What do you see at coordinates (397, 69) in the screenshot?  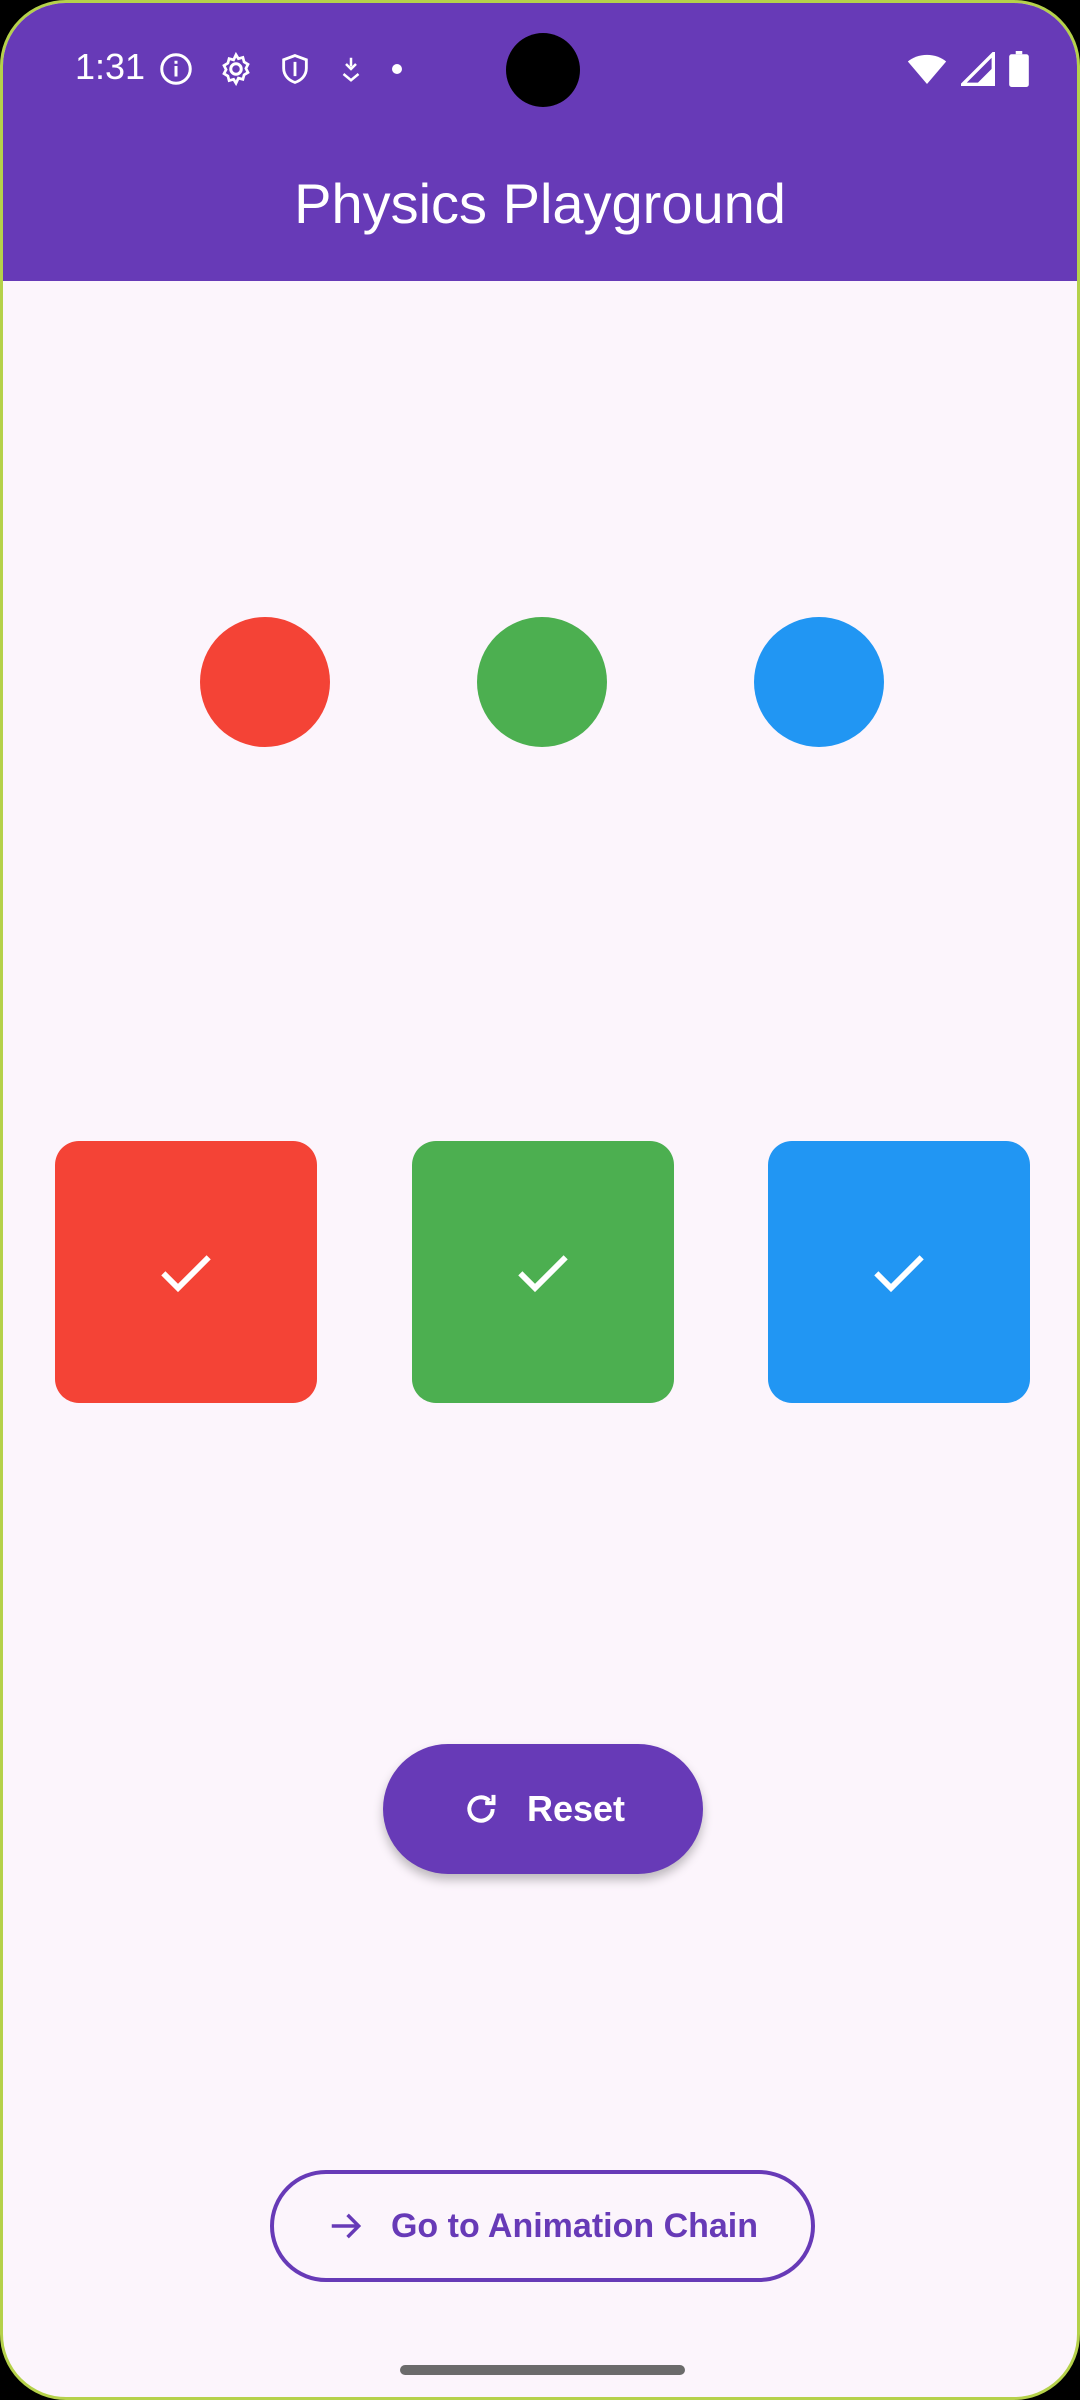 I see `dot-icon` at bounding box center [397, 69].